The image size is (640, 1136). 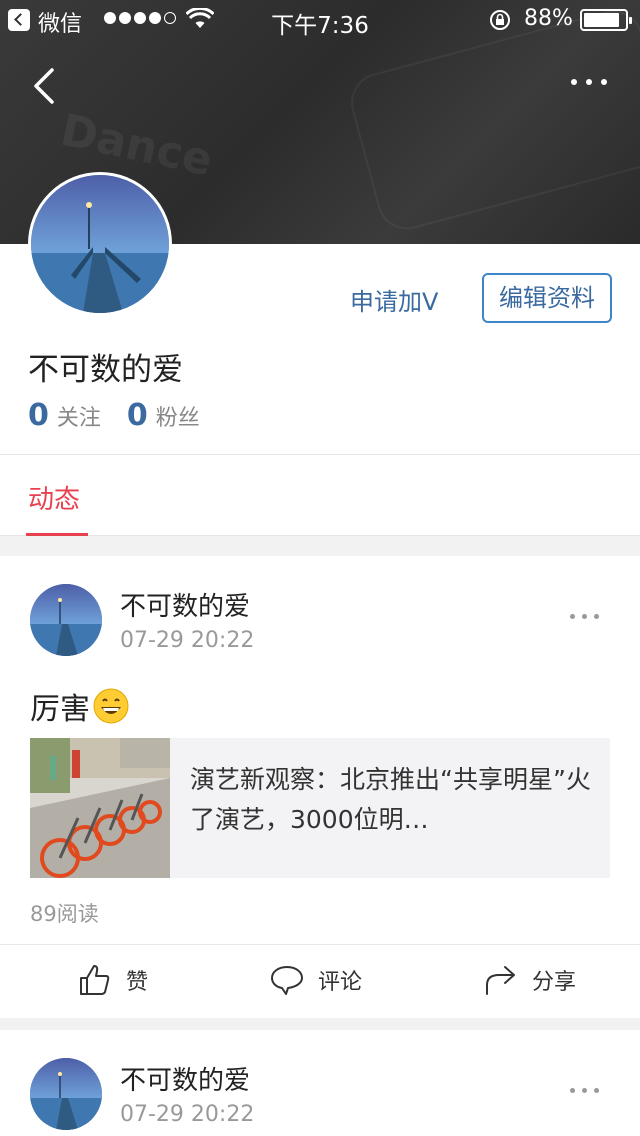 I want to click on fans-count: 0, so click(x=137, y=415).